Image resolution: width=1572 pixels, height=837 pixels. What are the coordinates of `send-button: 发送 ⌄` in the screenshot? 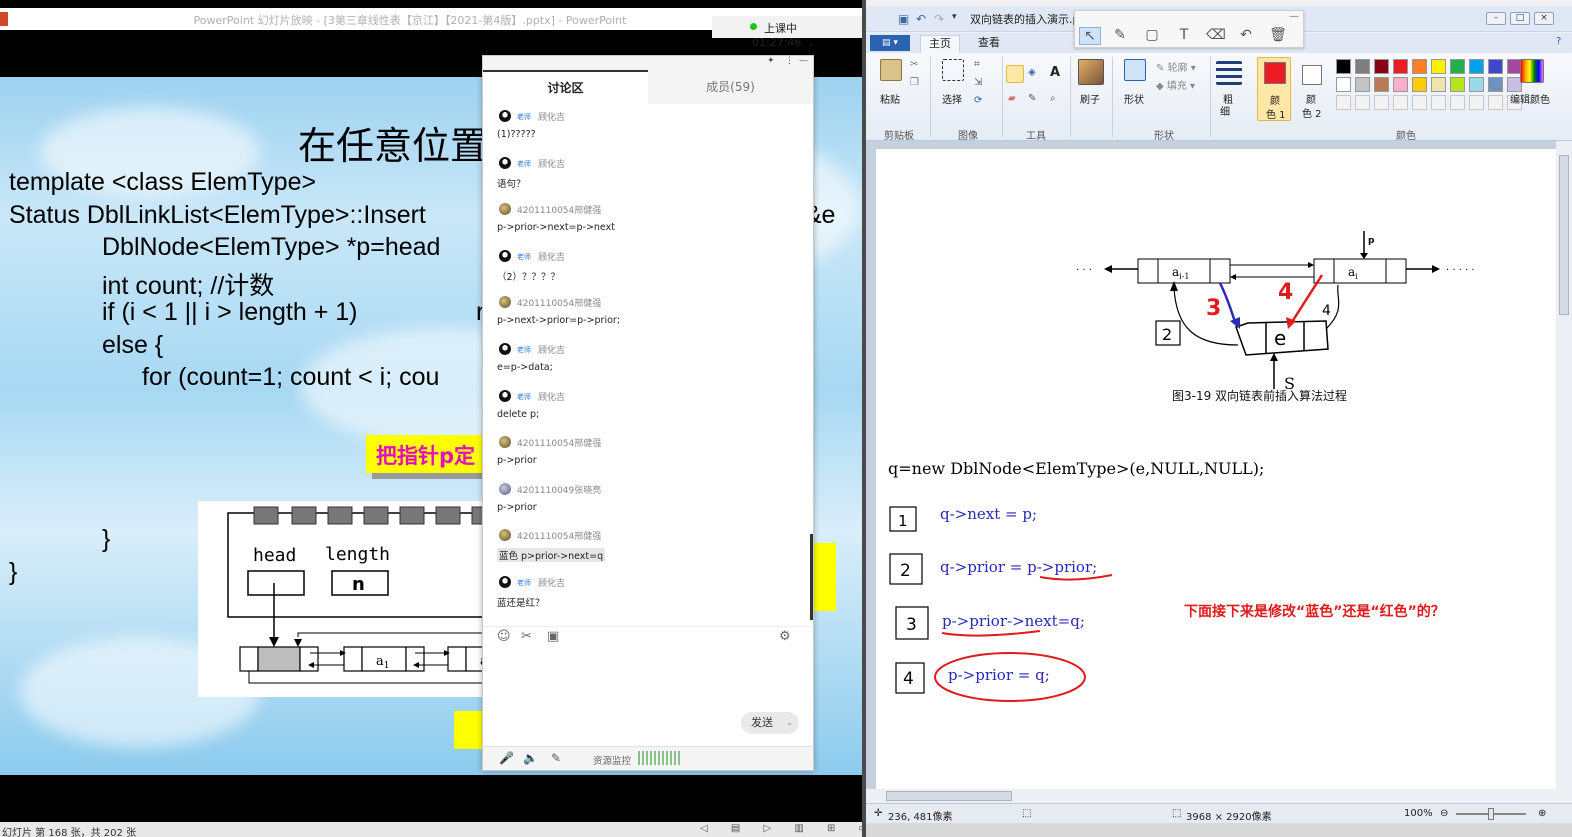 It's located at (770, 723).